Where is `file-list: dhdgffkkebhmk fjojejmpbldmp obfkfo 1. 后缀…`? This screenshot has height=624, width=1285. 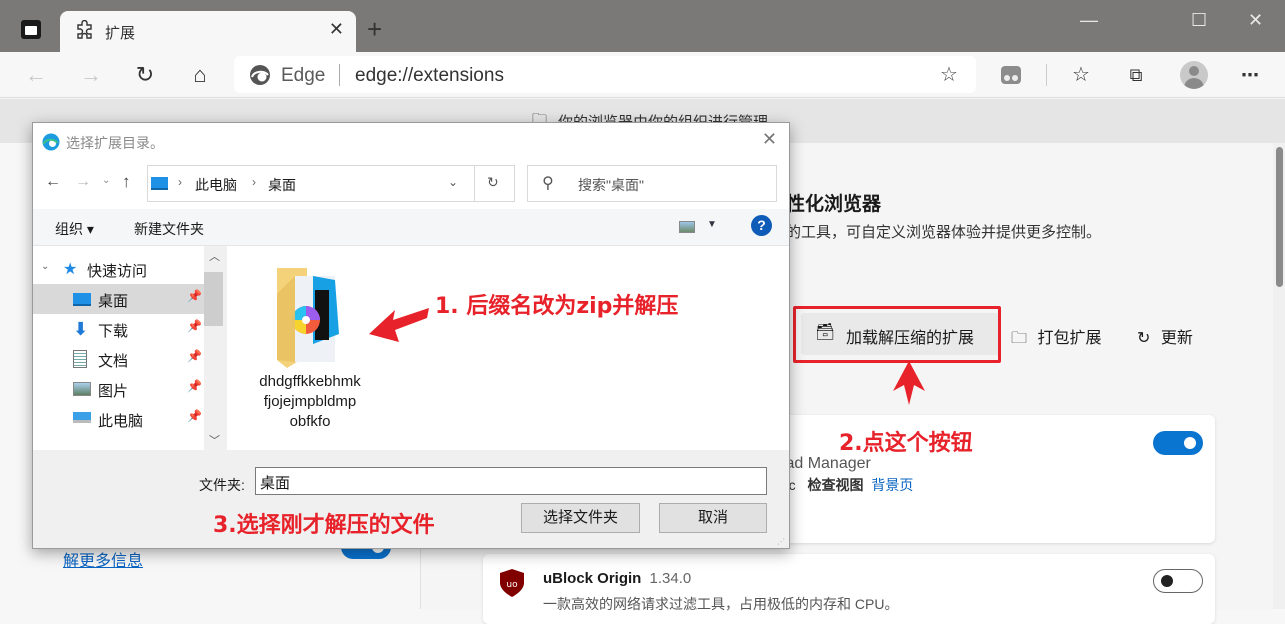 file-list: dhdgffkkebhmk fjojejmpbldmp obfkfo 1. 后缀… is located at coordinates (508, 348).